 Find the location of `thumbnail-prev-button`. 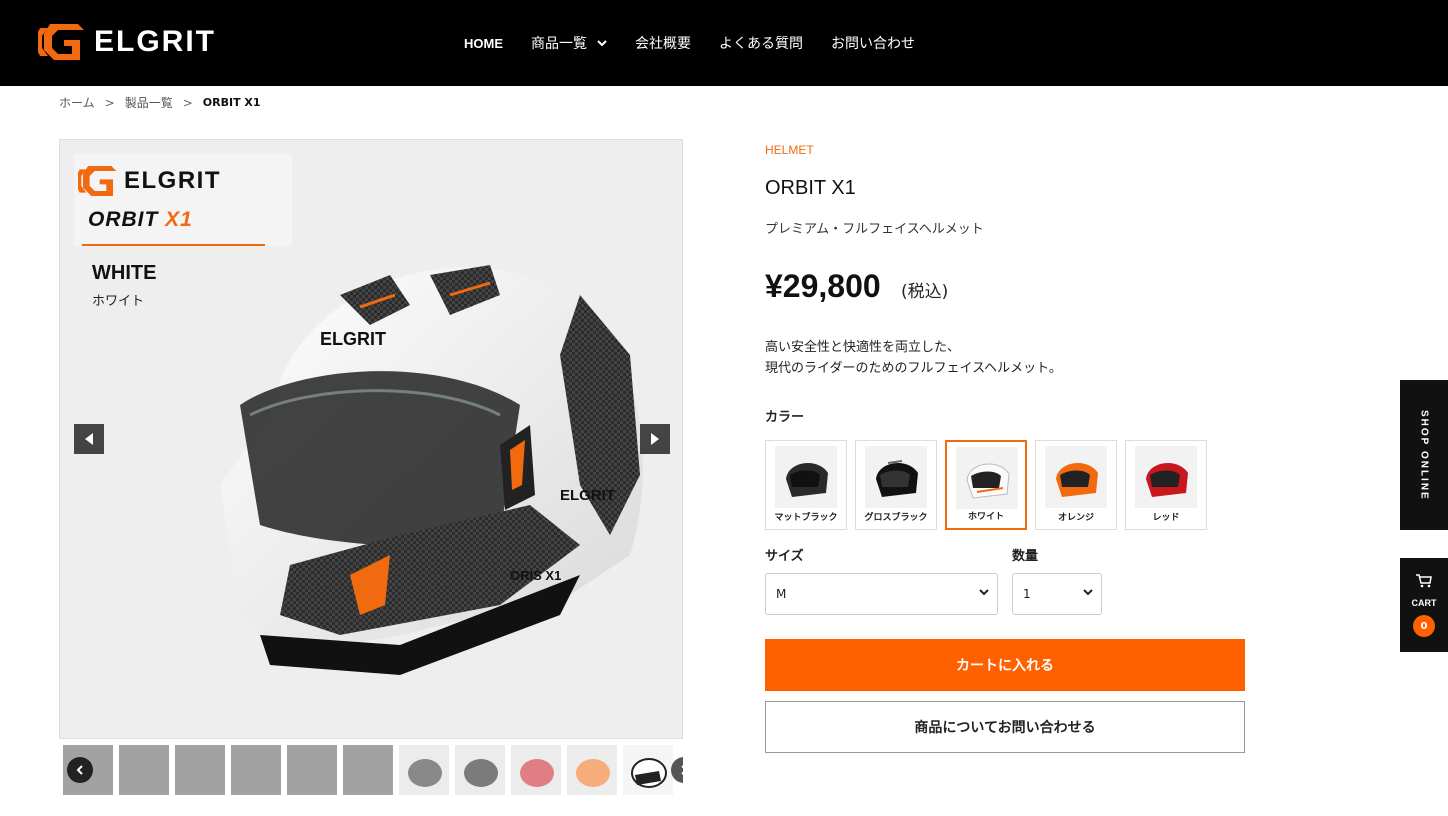

thumbnail-prev-button is located at coordinates (80, 770).